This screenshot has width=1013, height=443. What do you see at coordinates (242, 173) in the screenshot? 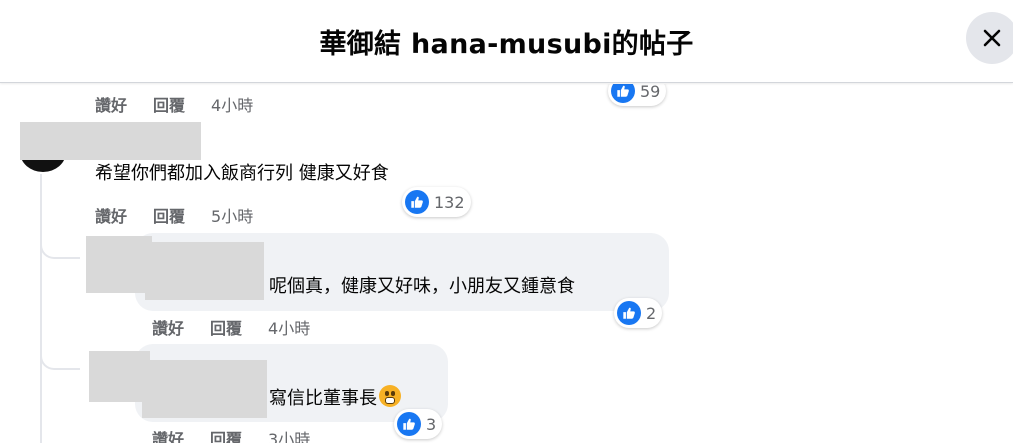
I see `comment-text: 希望你們都加入飯商行列 健康又好食` at bounding box center [242, 173].